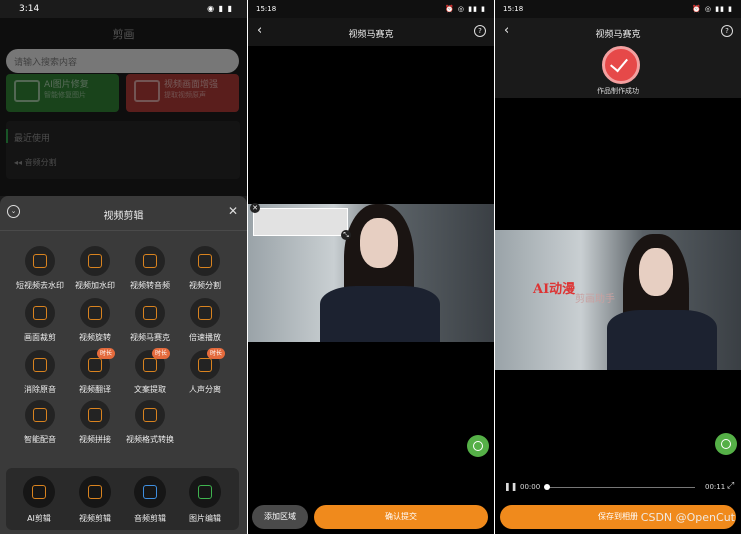 The width and height of the screenshot is (741, 534). I want to click on tab-ai-edit: AI剪辑, so click(40, 501).